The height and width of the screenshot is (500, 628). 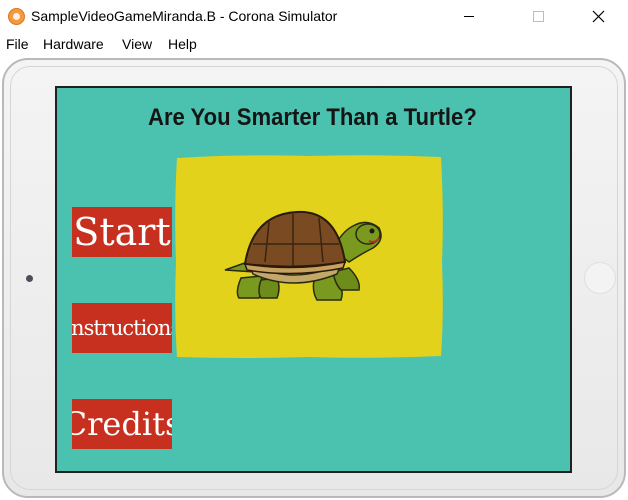 I want to click on minimize-icon, so click(x=469, y=16).